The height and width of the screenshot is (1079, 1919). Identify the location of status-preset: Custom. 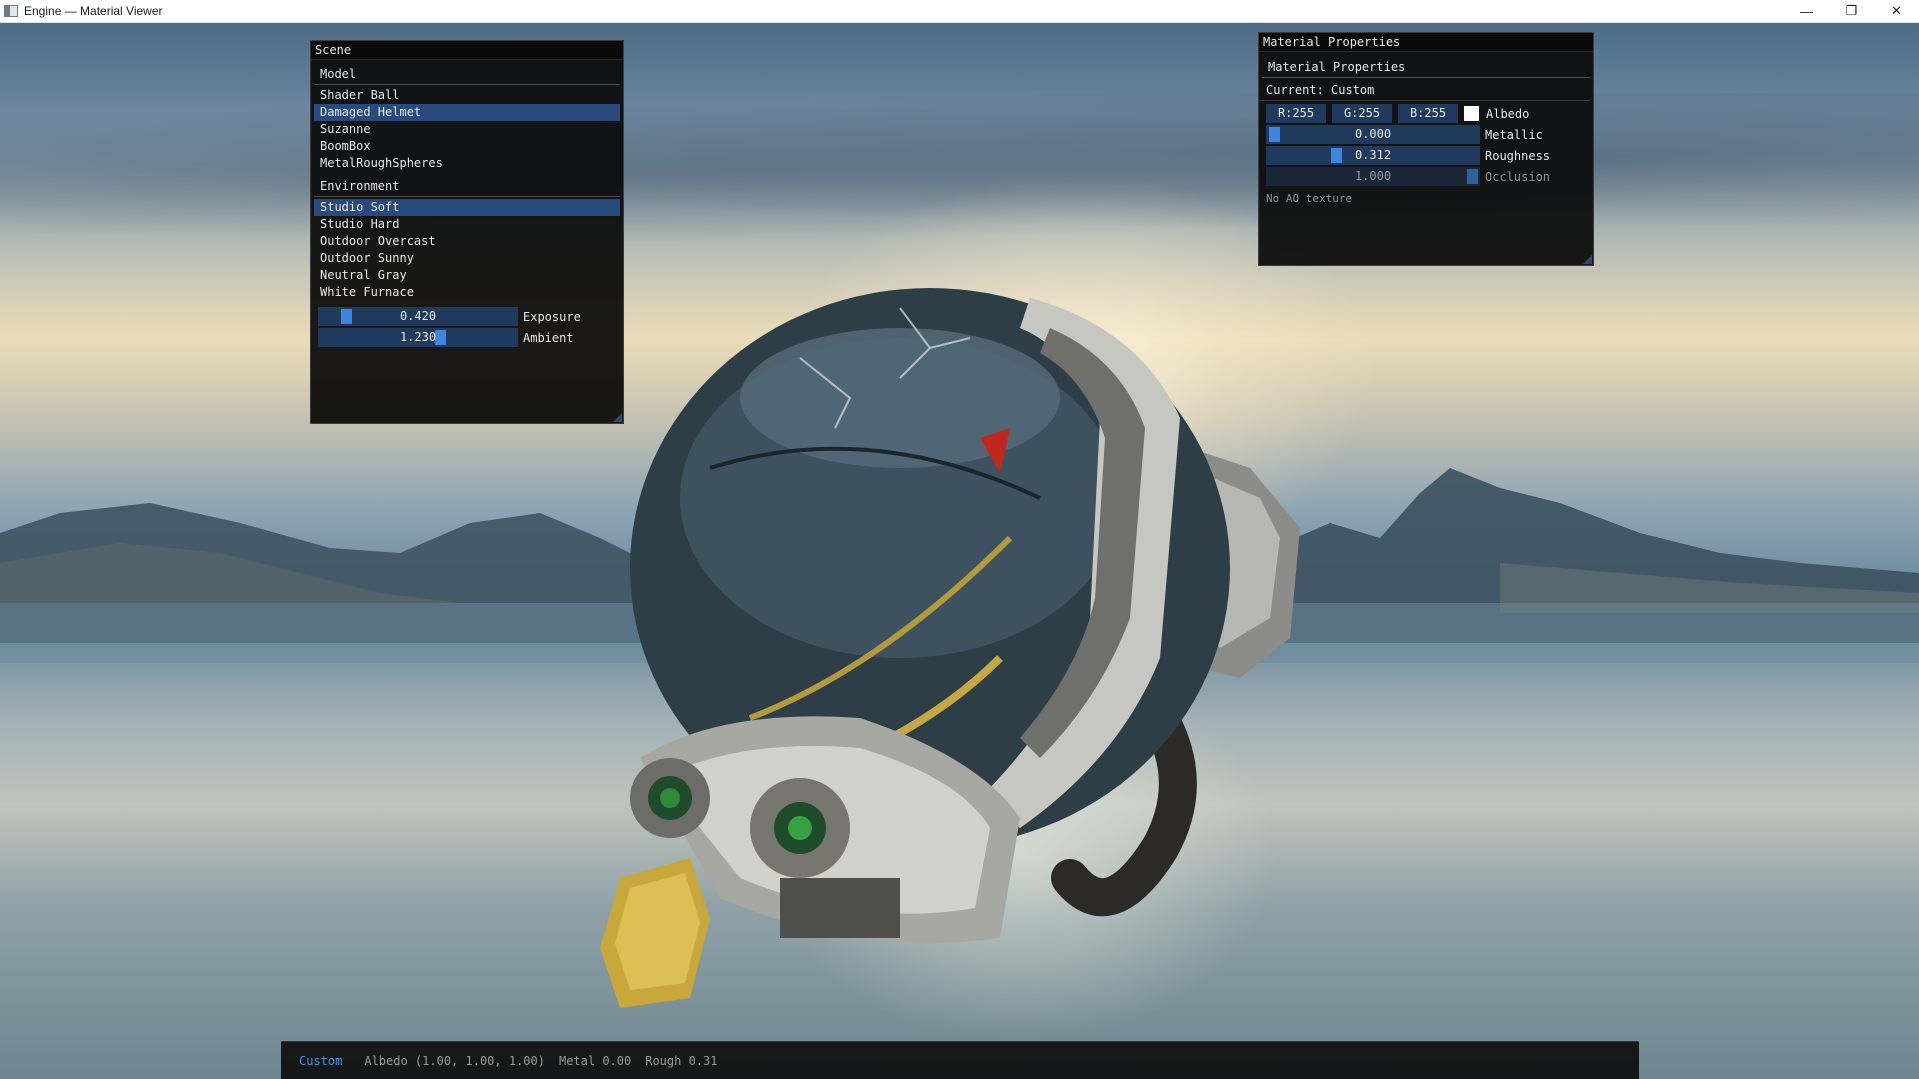
(321, 1060).